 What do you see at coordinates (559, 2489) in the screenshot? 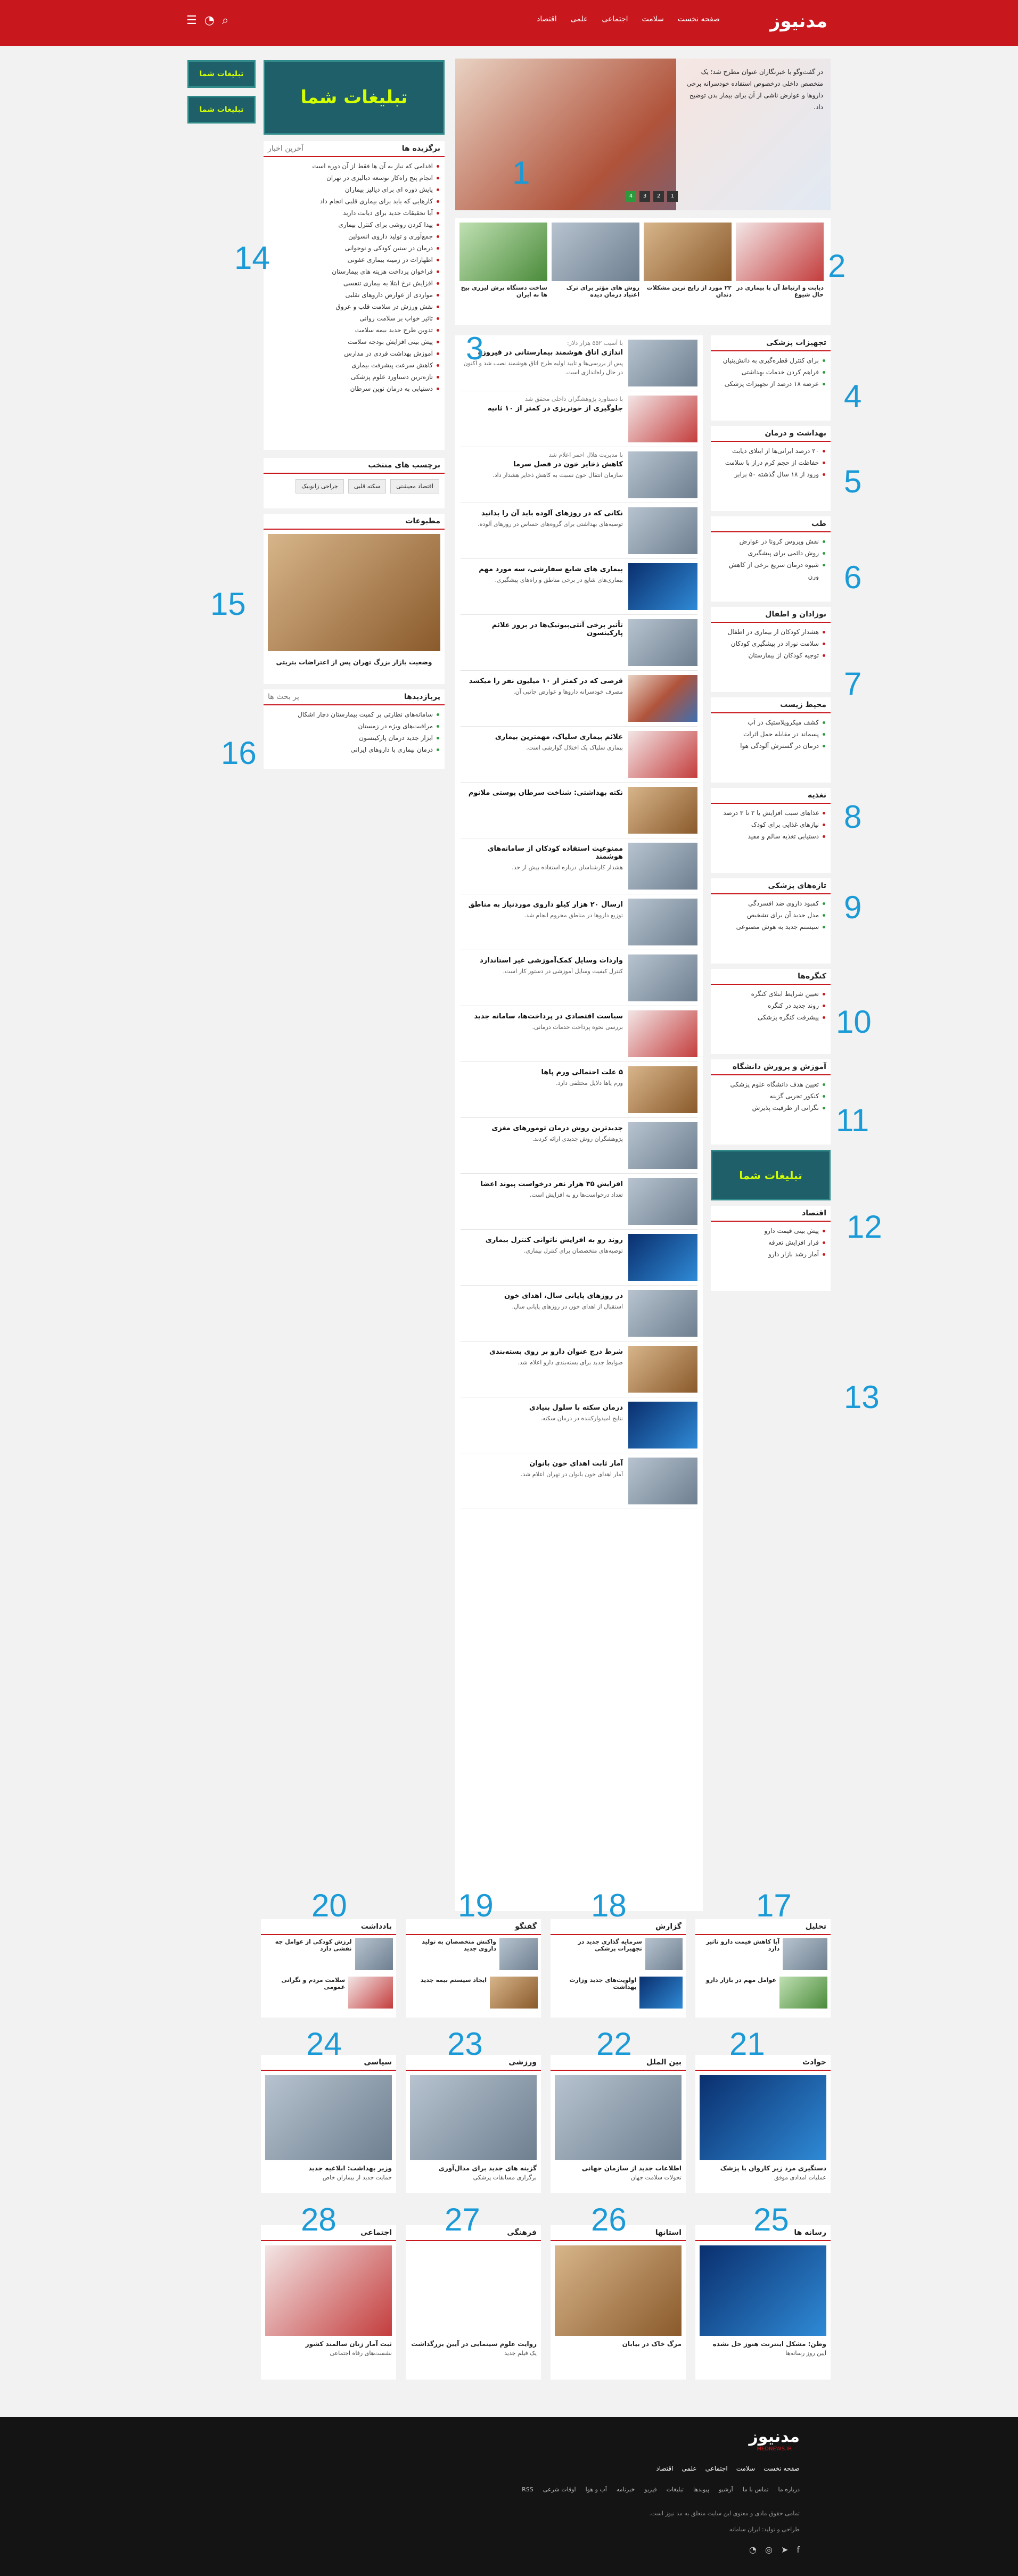
I see `footer-link: اوقات شرعی` at bounding box center [559, 2489].